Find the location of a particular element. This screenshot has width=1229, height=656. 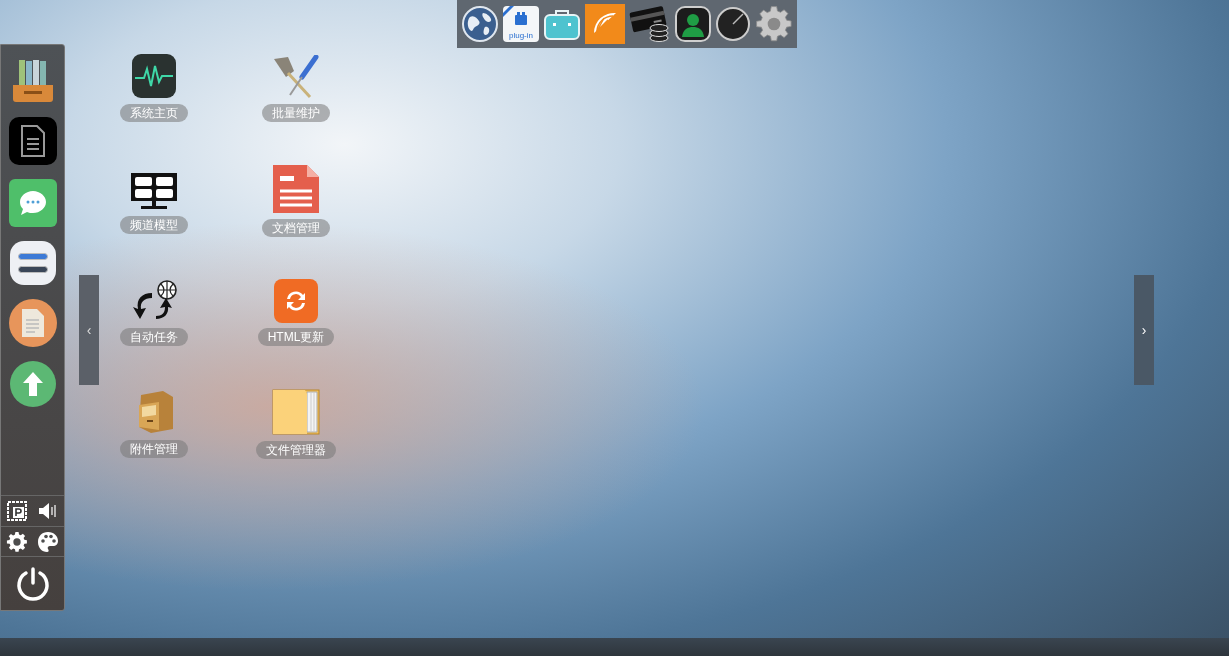

desktop-icon-label: 自动任务 is located at coordinates (154, 337).